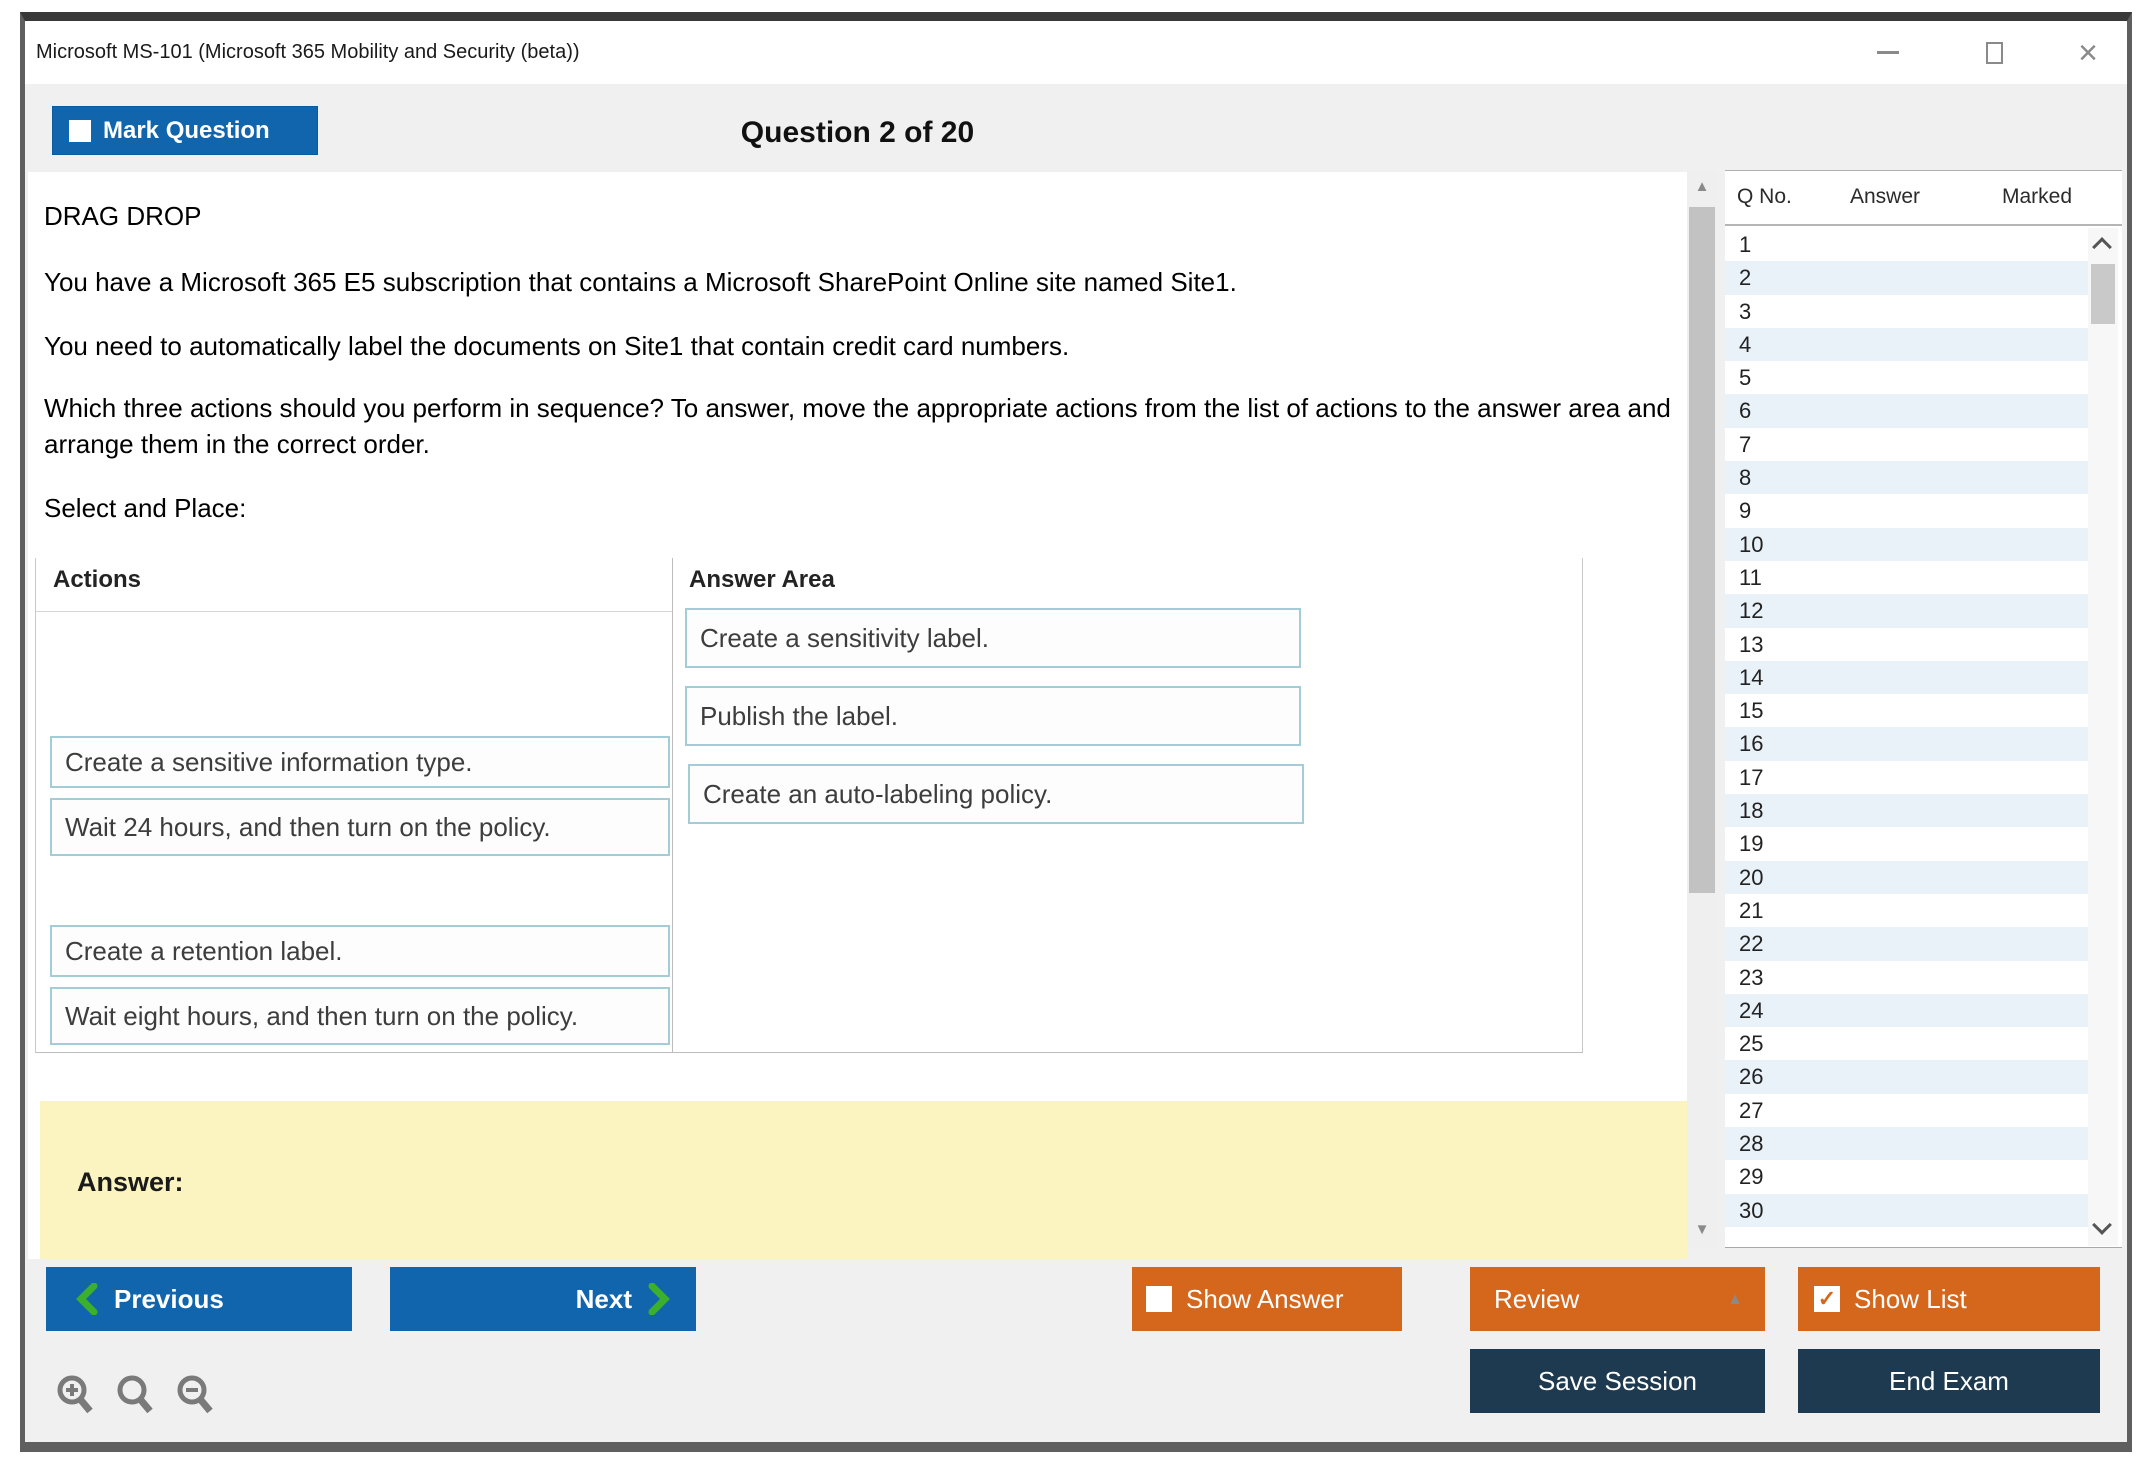  Describe the element at coordinates (1906, 944) in the screenshot. I see `question-list-row: 22` at that location.